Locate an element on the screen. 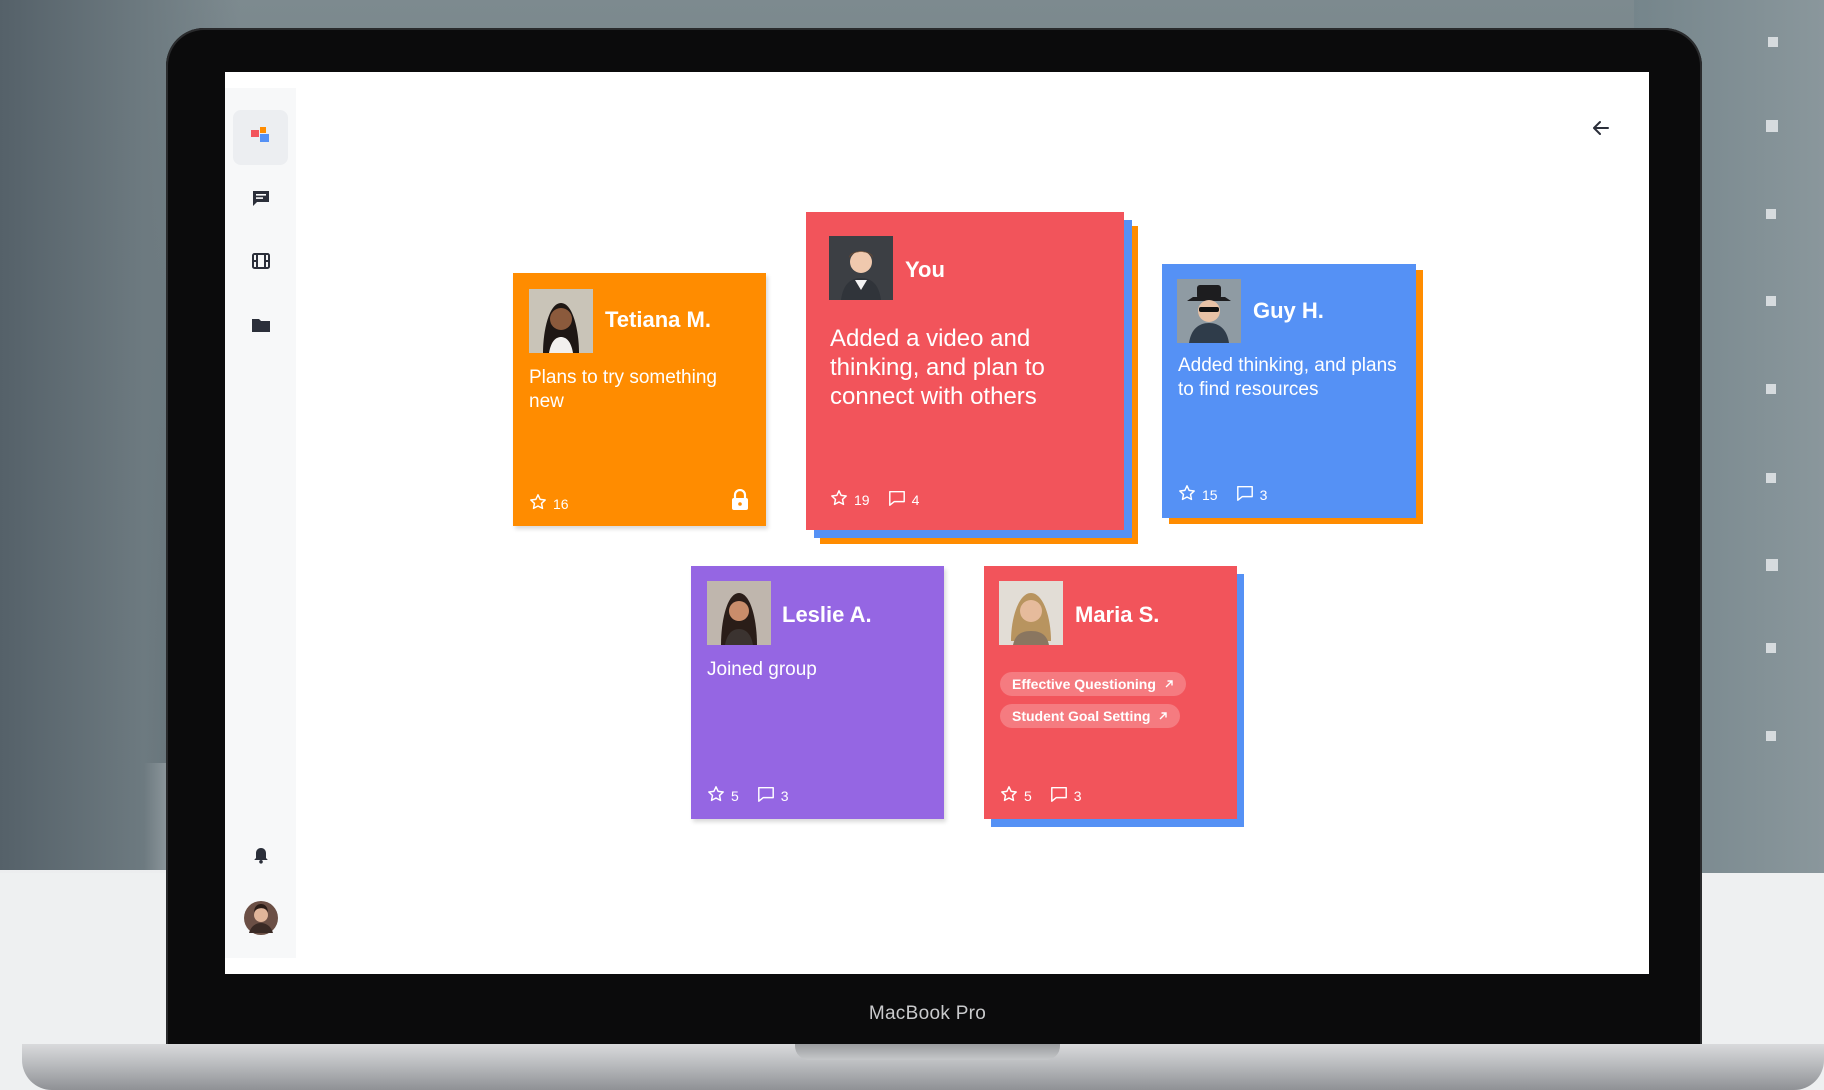  sidebar-item-video is located at coordinates (260, 263).